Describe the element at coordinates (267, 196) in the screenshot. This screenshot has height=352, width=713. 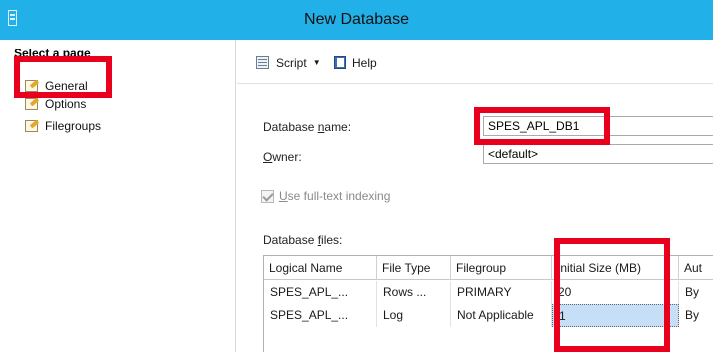
I see `fulltext-indexing-checkbox` at that location.